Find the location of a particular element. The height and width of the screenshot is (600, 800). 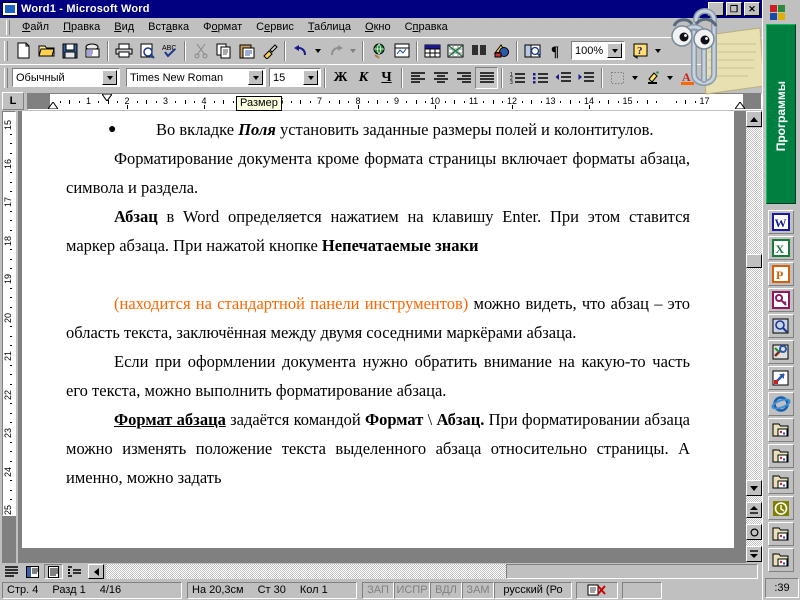

word-app-icon: W is located at coordinates (781, 222).